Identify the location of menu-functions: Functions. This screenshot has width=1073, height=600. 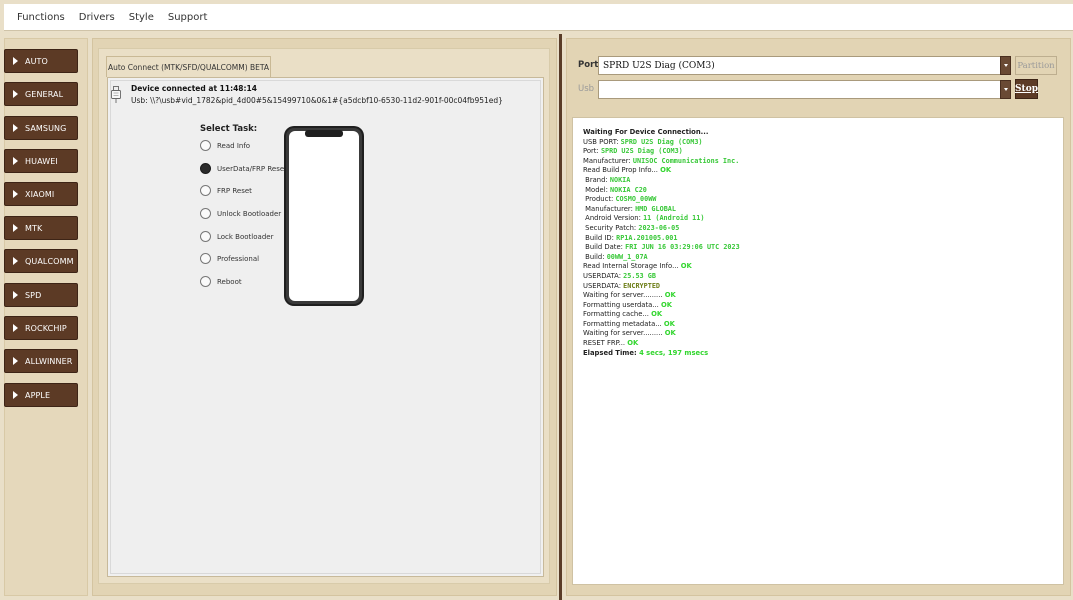
(41, 17).